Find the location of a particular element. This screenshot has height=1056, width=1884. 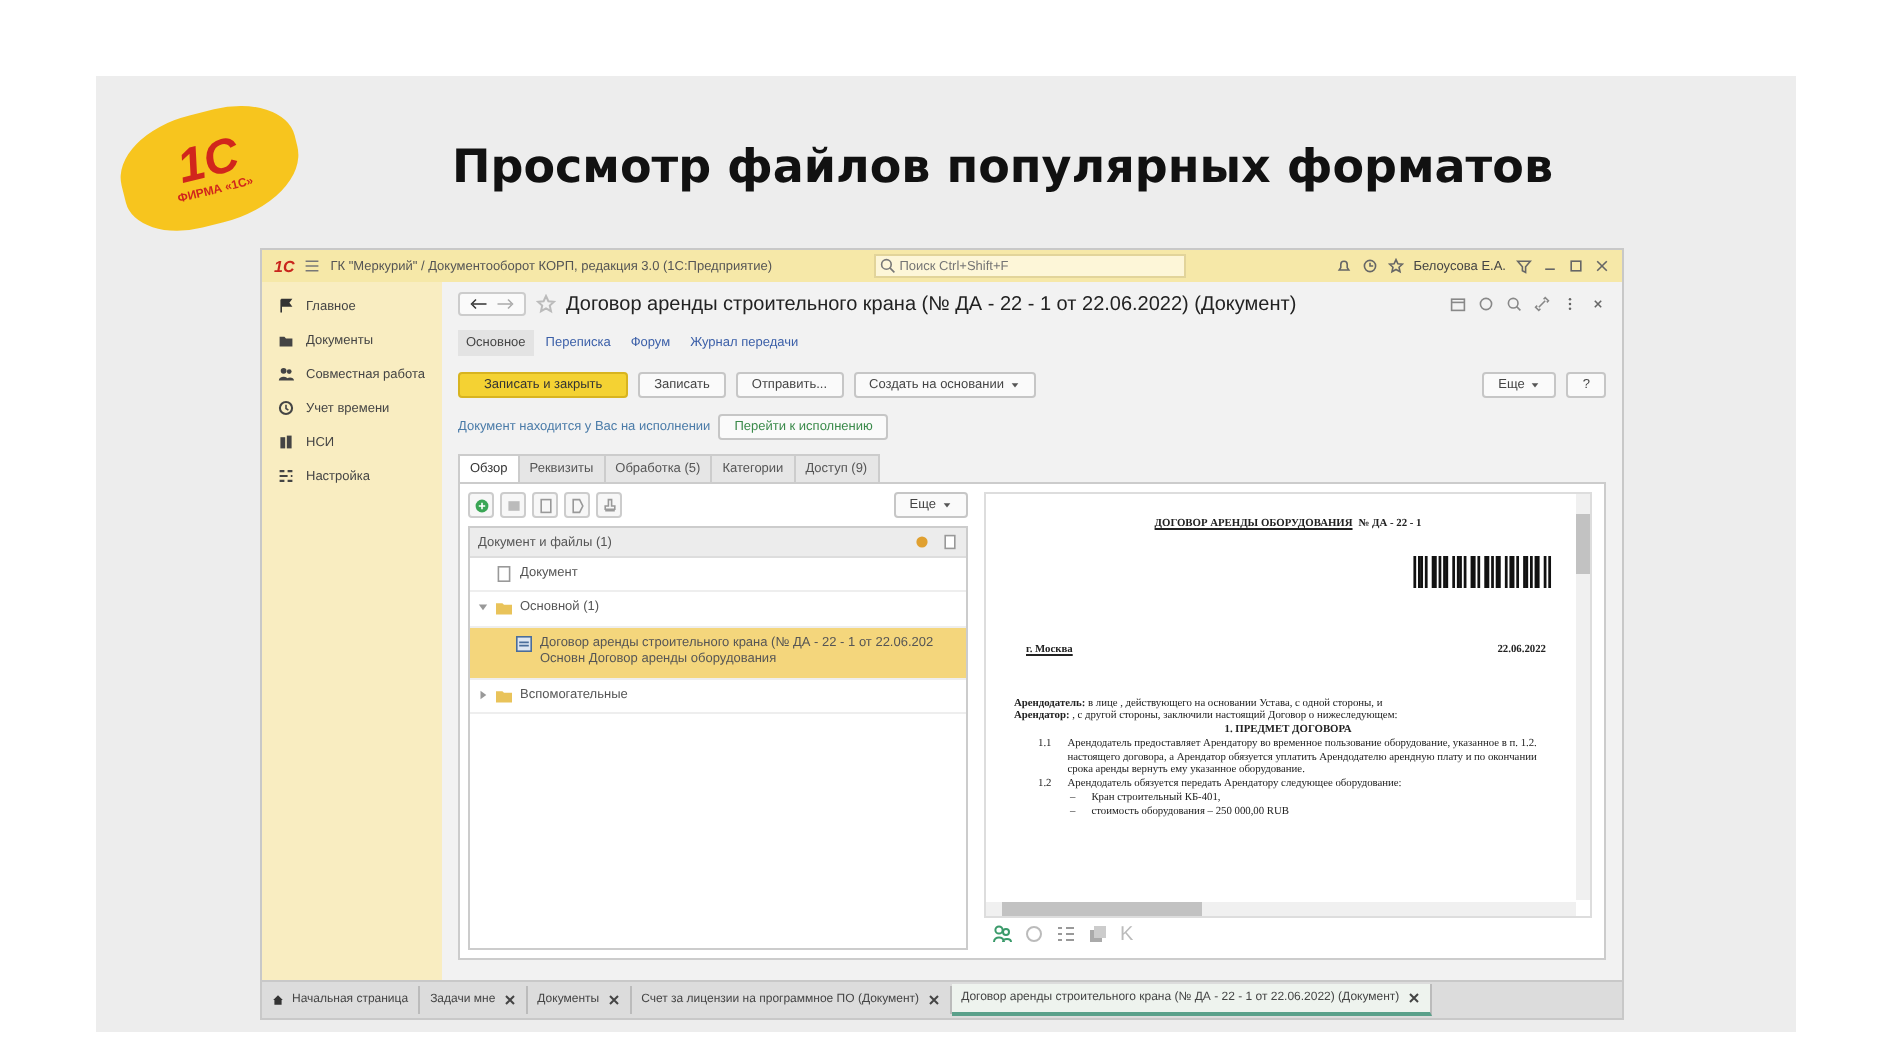

new-file-button is located at coordinates (545, 505).